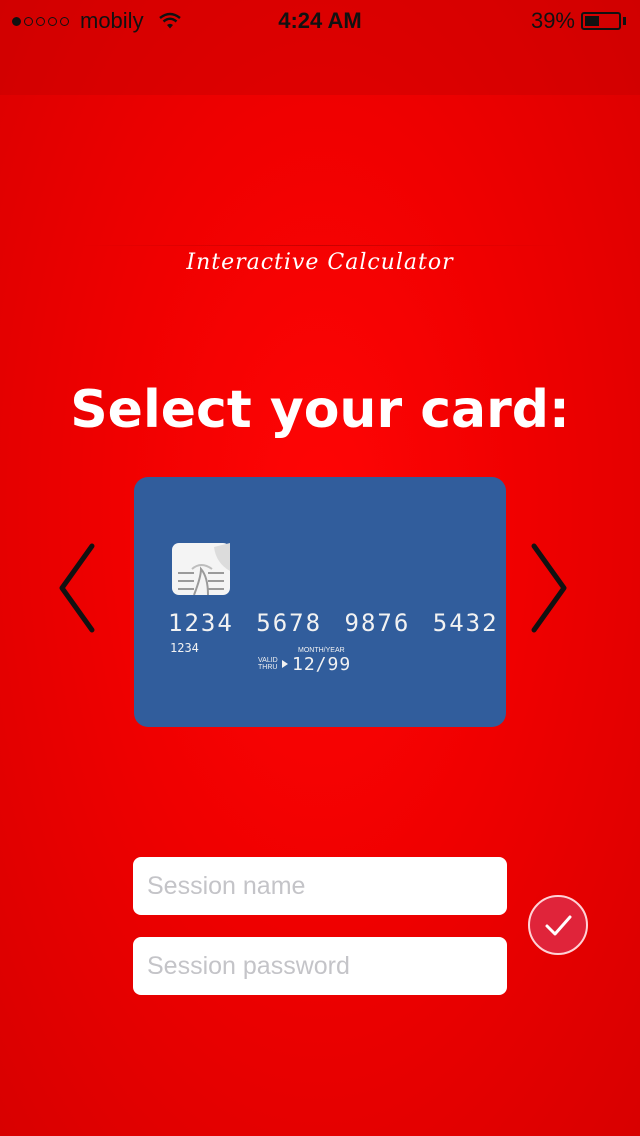  What do you see at coordinates (592, 21) in the screenshot?
I see `battery-level` at bounding box center [592, 21].